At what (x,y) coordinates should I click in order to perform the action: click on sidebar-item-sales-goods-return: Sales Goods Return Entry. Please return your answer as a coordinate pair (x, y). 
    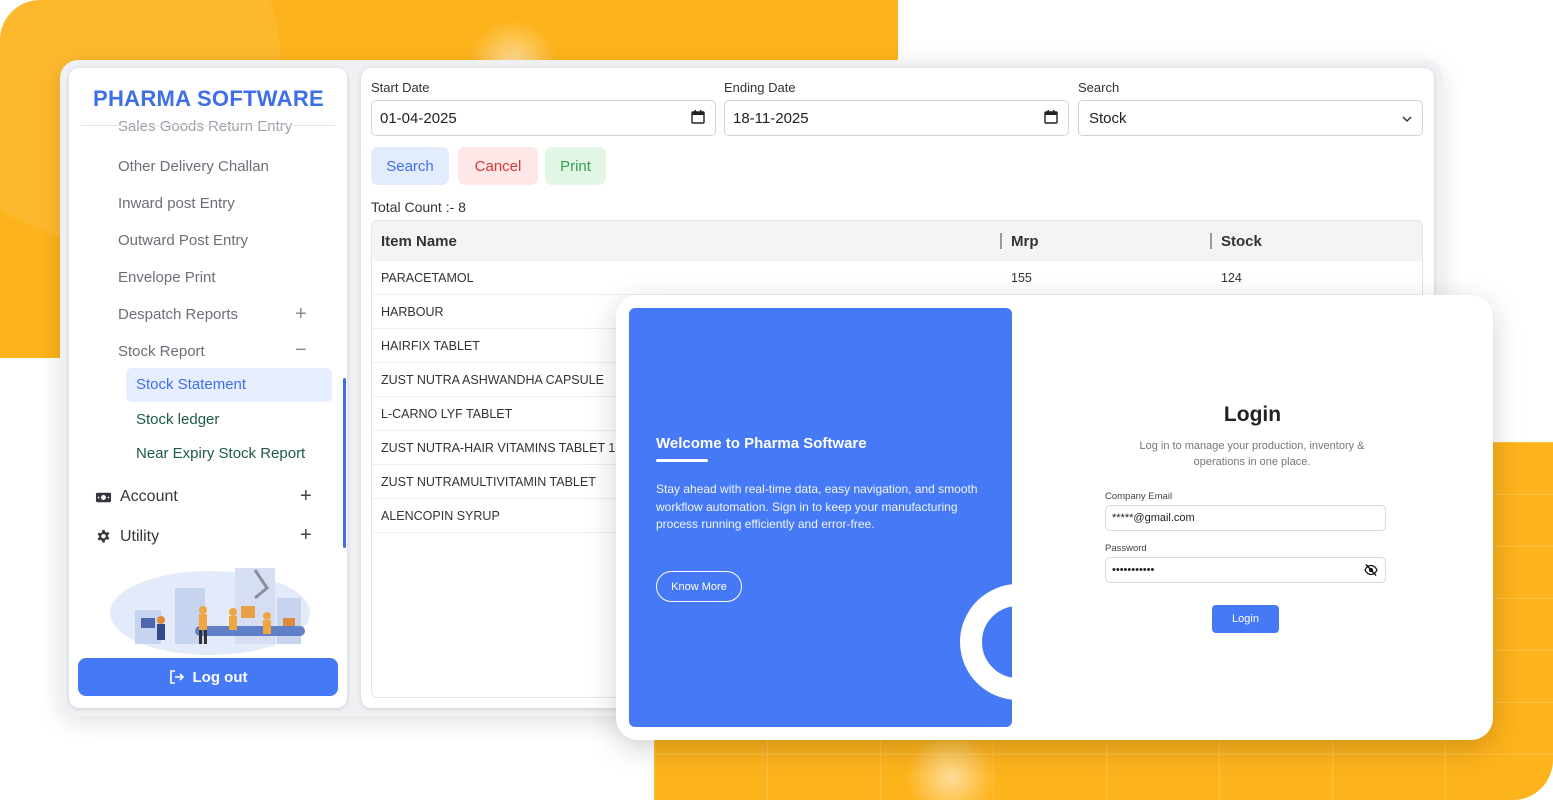
    Looking at the image, I should click on (205, 126).